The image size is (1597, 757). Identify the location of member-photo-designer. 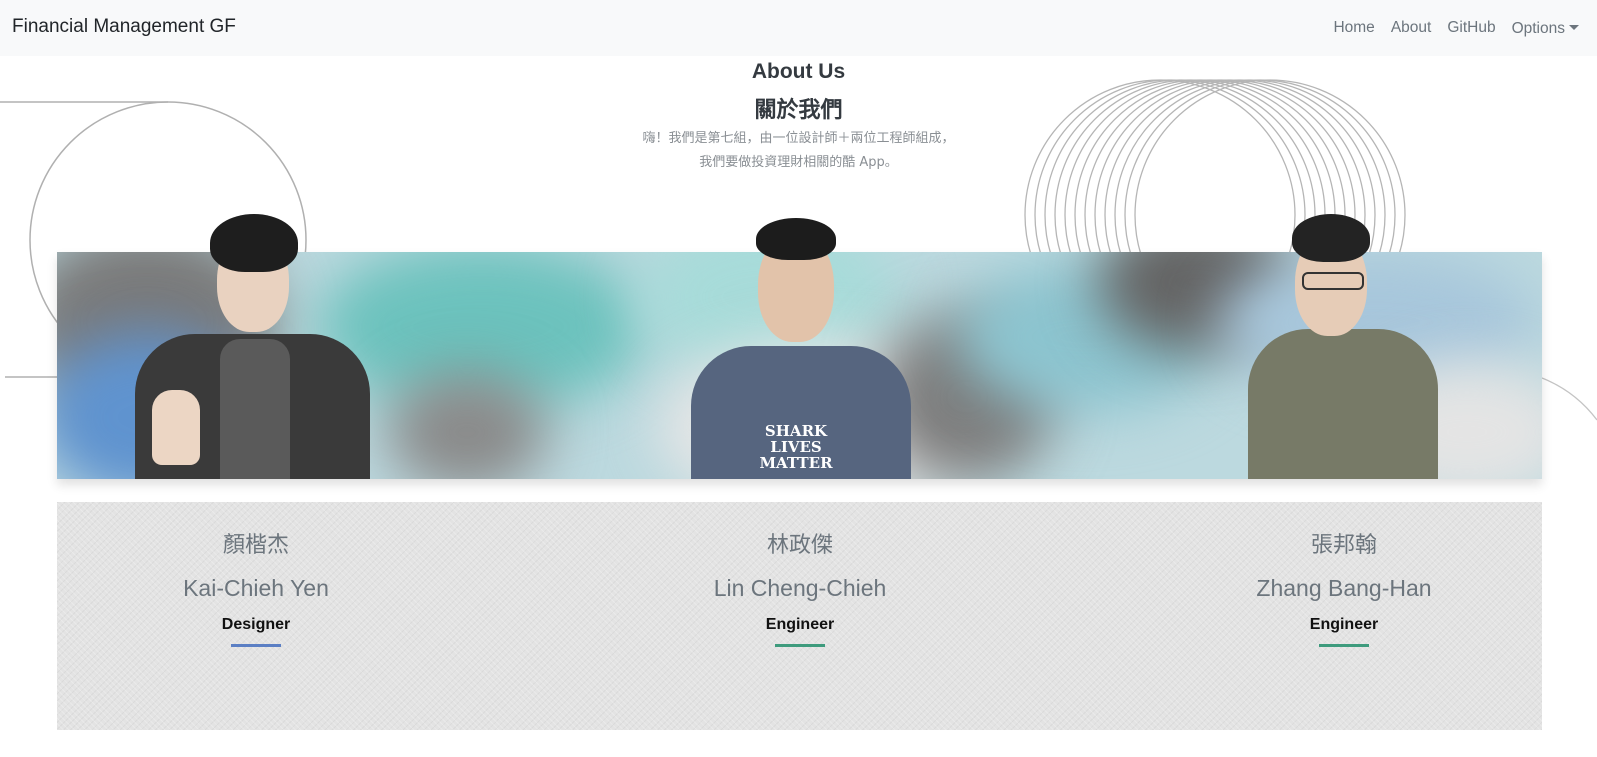
(255, 346).